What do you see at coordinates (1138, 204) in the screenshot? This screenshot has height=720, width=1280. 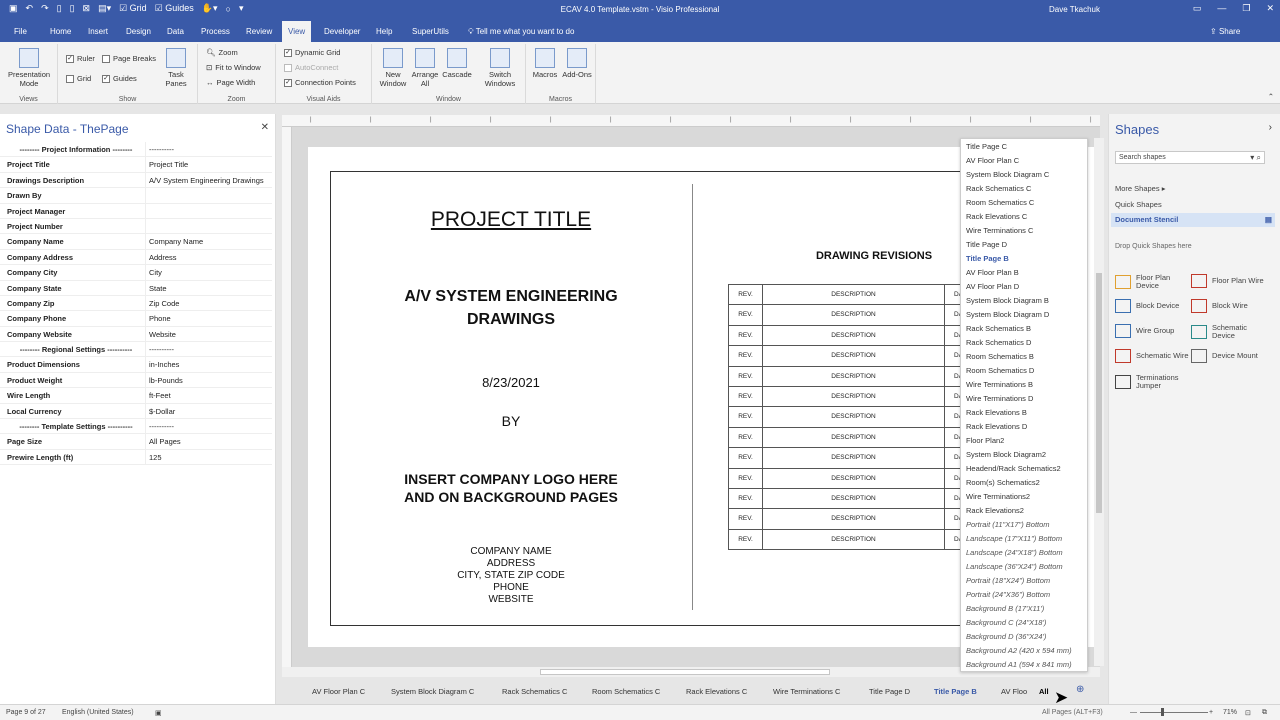 I see `quick-shapes-link: Quick Shapes` at bounding box center [1138, 204].